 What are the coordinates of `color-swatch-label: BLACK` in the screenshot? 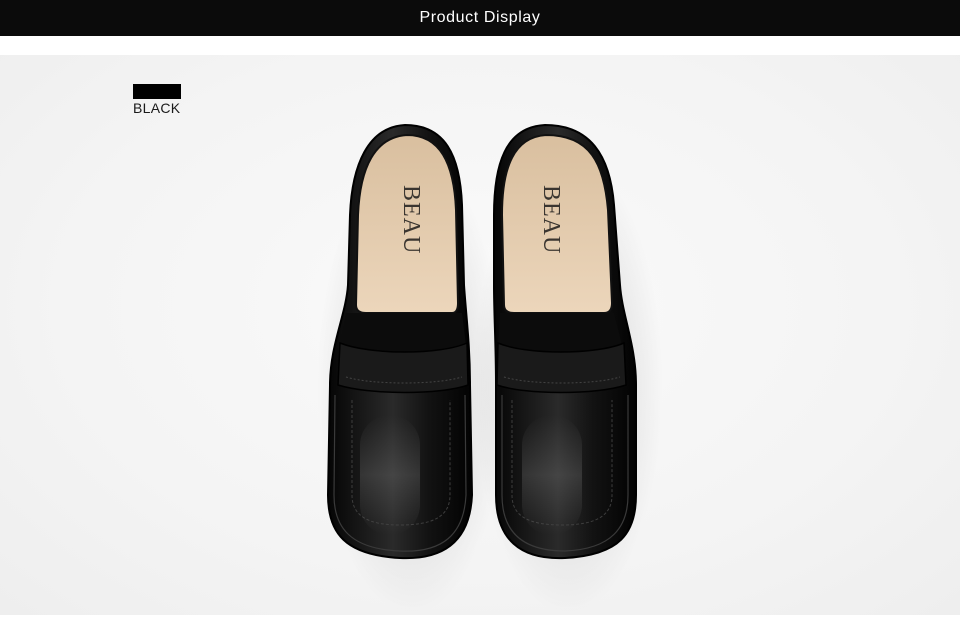 It's located at (157, 108).